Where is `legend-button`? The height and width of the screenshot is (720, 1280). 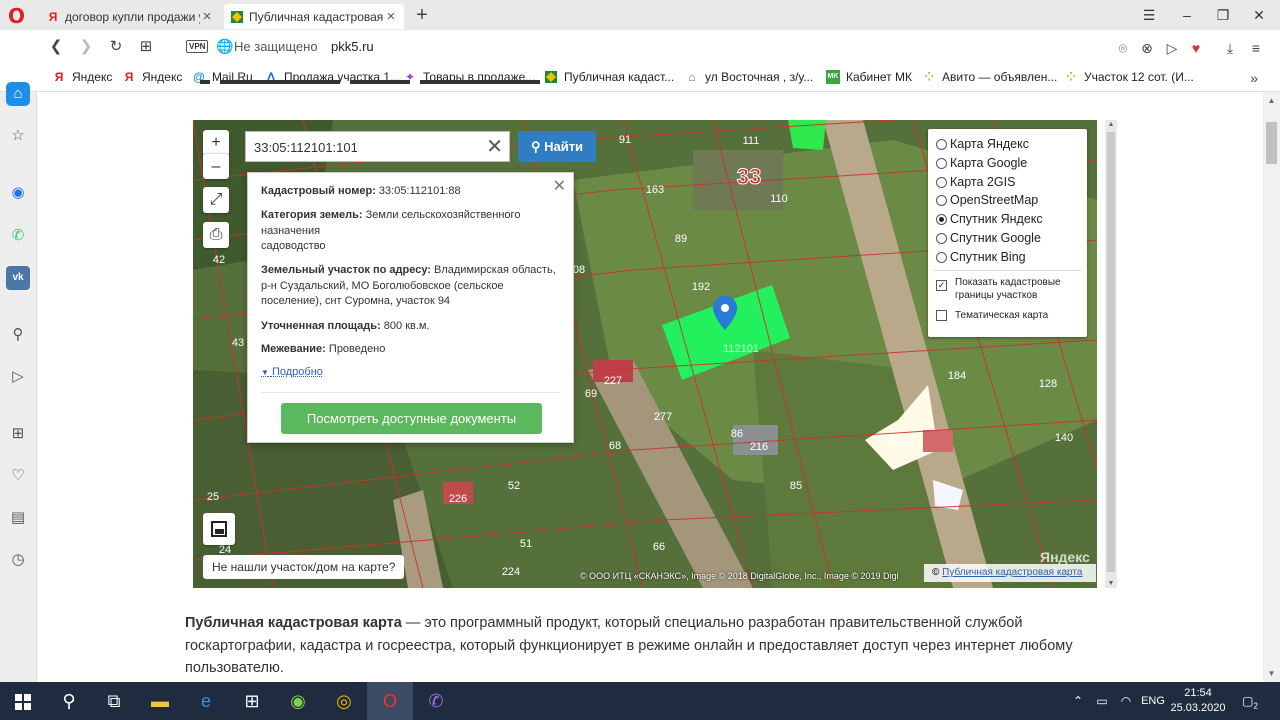
legend-button is located at coordinates (219, 529).